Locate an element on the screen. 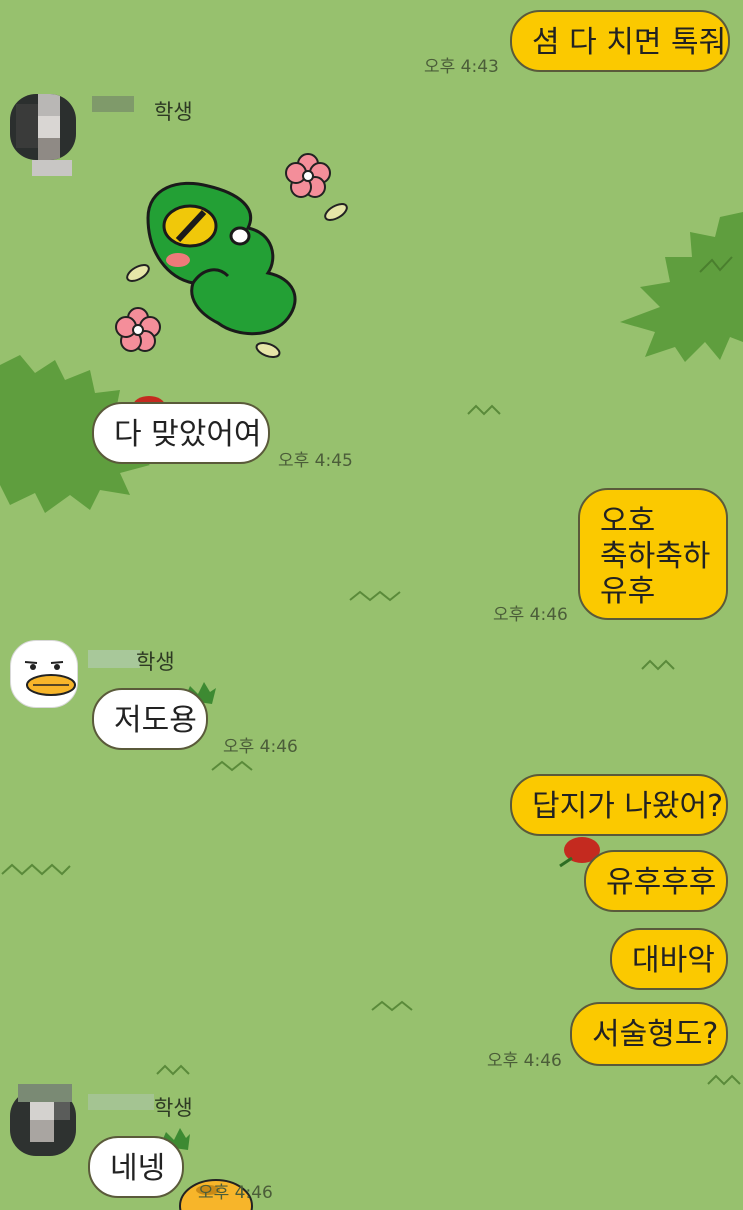  other-message-bubble: 저도용 is located at coordinates (150, 719).